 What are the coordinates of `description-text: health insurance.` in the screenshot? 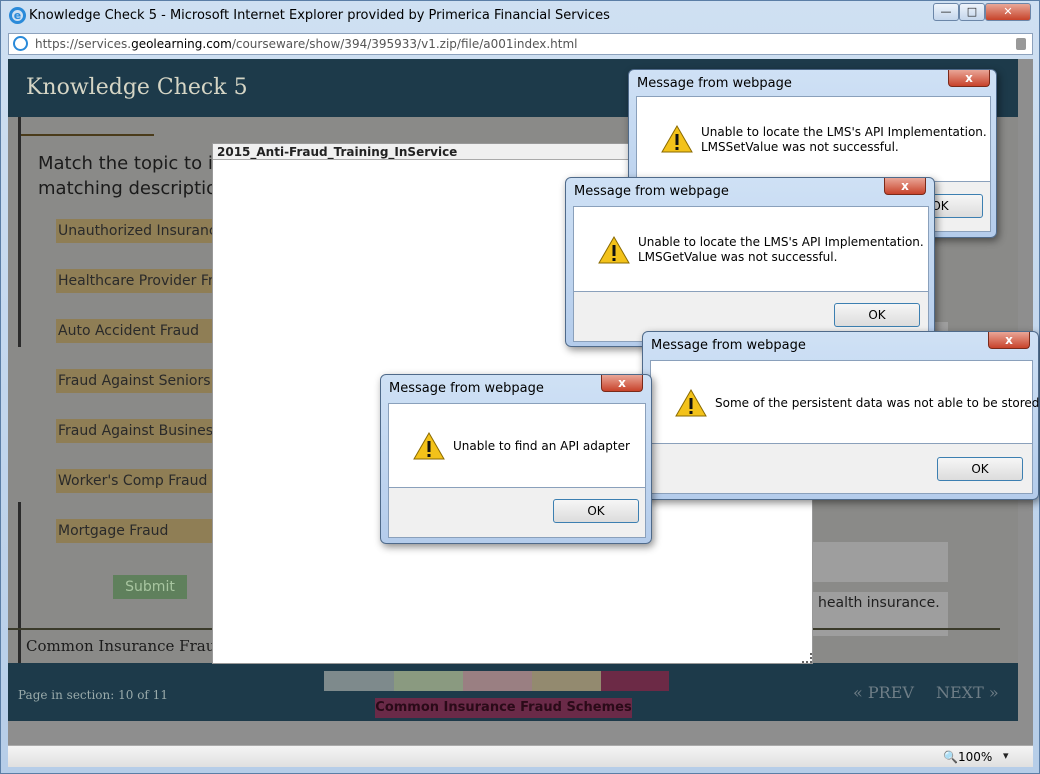 It's located at (879, 603).